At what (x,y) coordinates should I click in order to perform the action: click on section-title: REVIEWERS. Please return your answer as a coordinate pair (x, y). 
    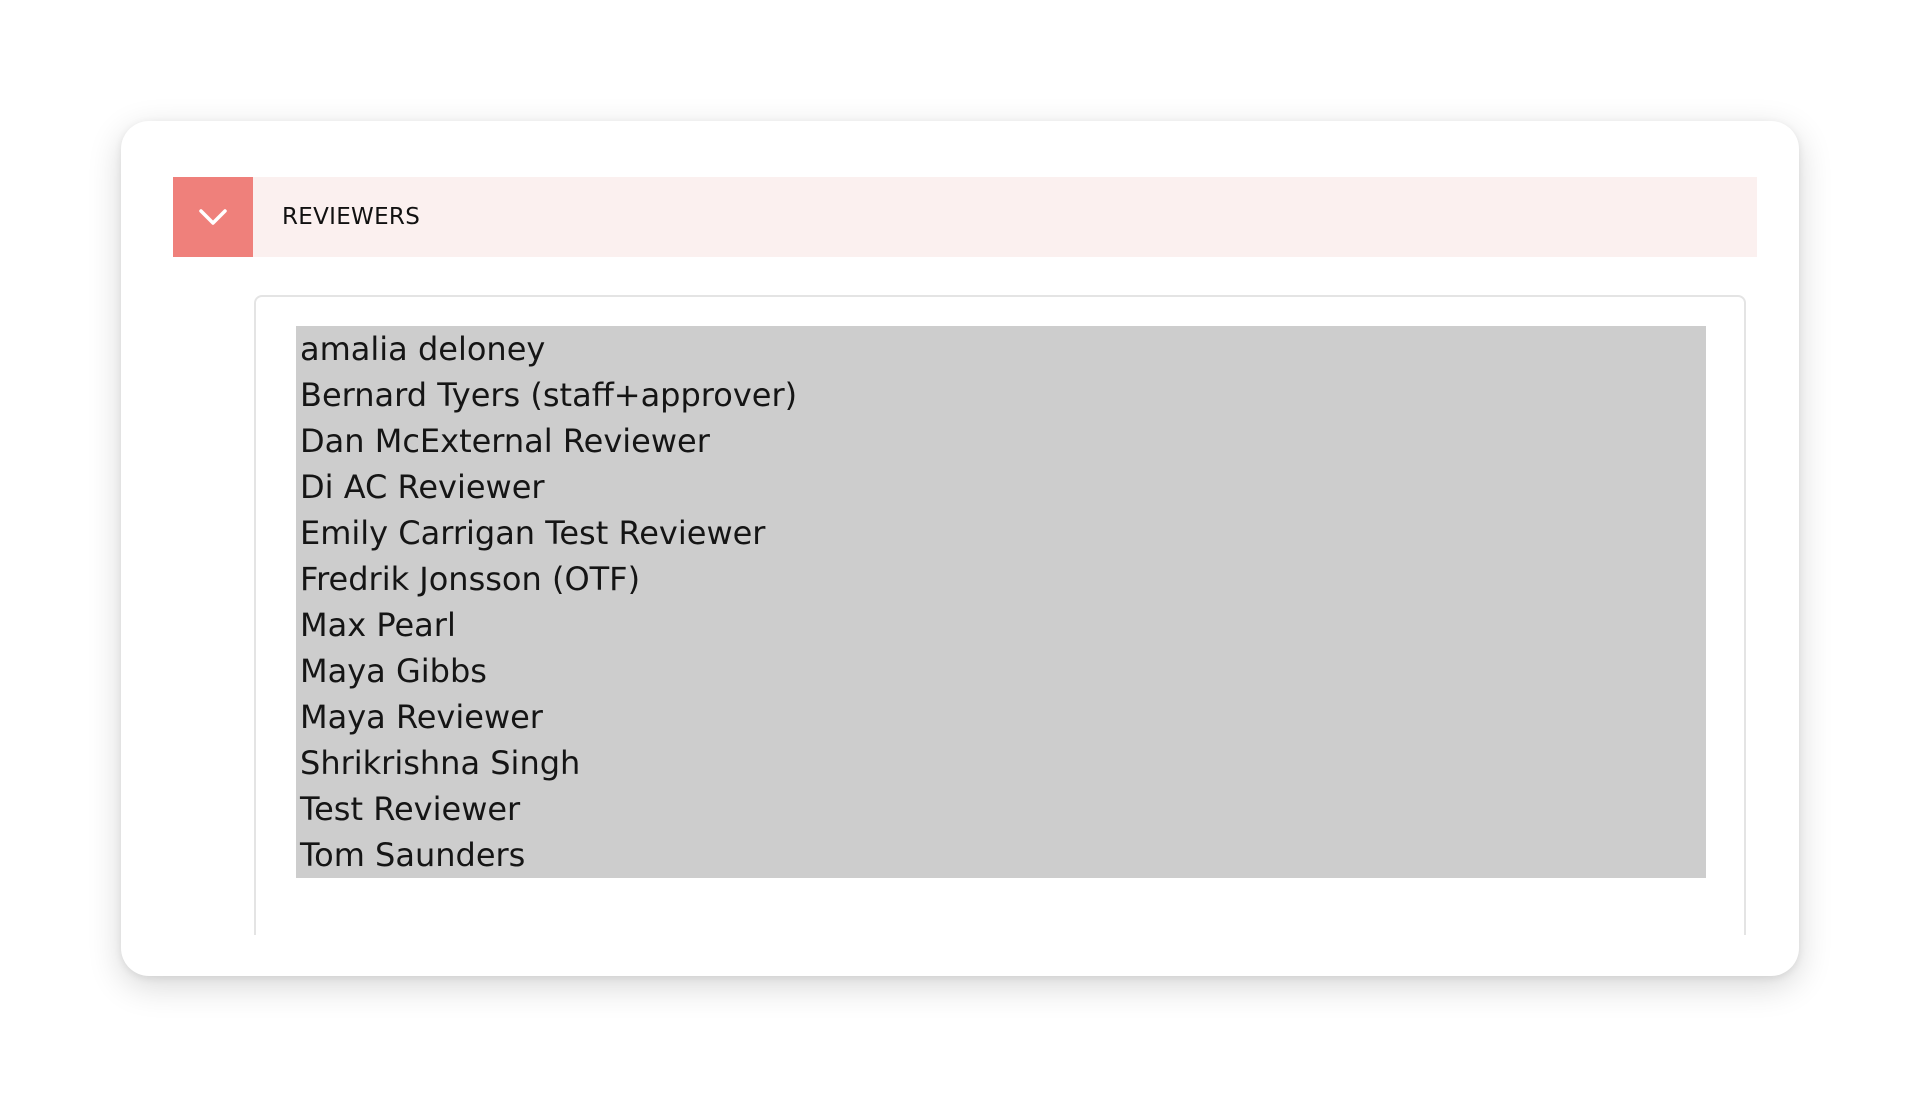
    Looking at the image, I should click on (351, 217).